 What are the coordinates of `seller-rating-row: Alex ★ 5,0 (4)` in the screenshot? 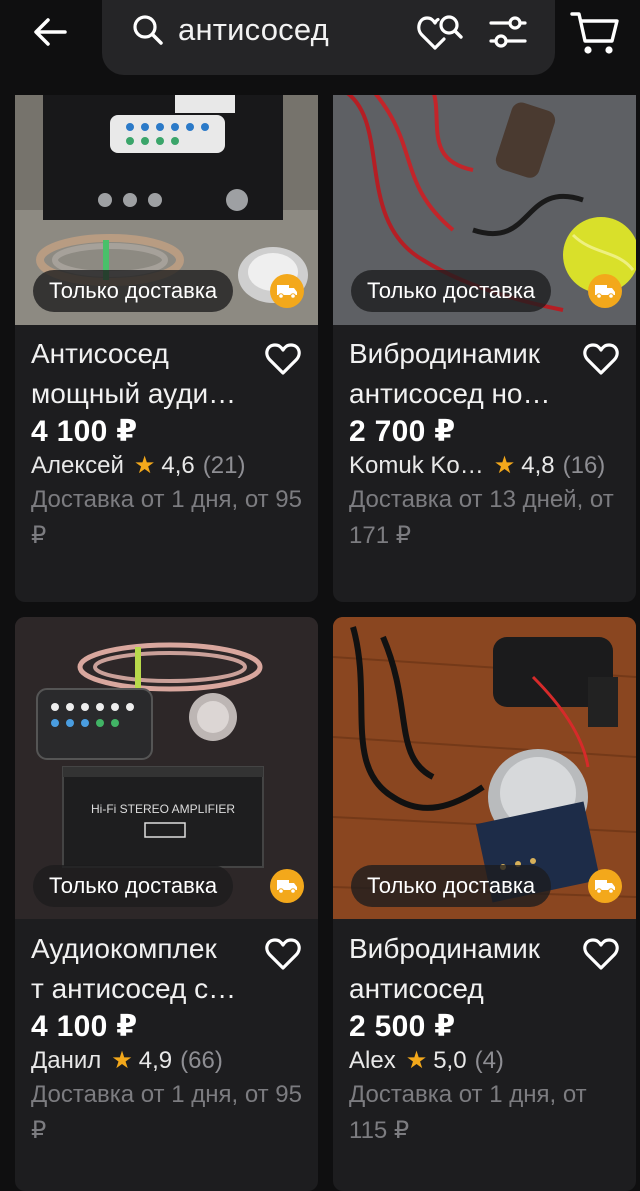 It's located at (426, 1060).